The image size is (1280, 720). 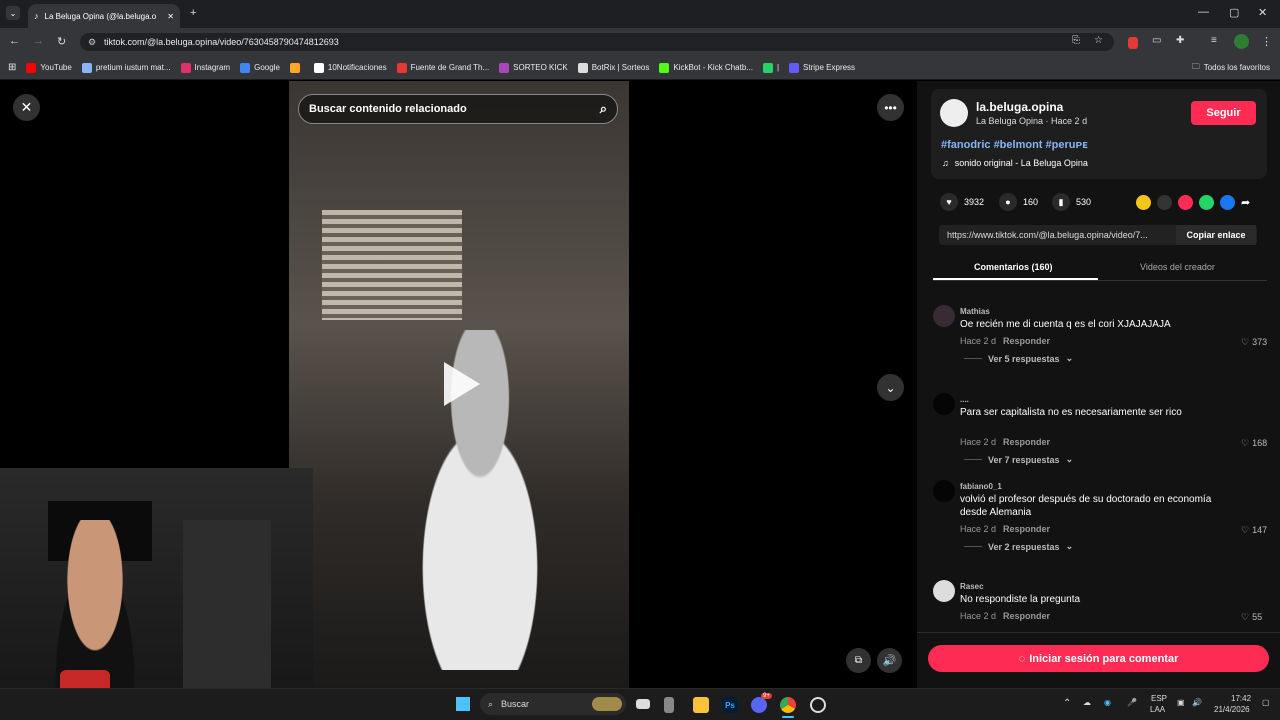 I want to click on network-icon: ▣, so click(x=1181, y=702).